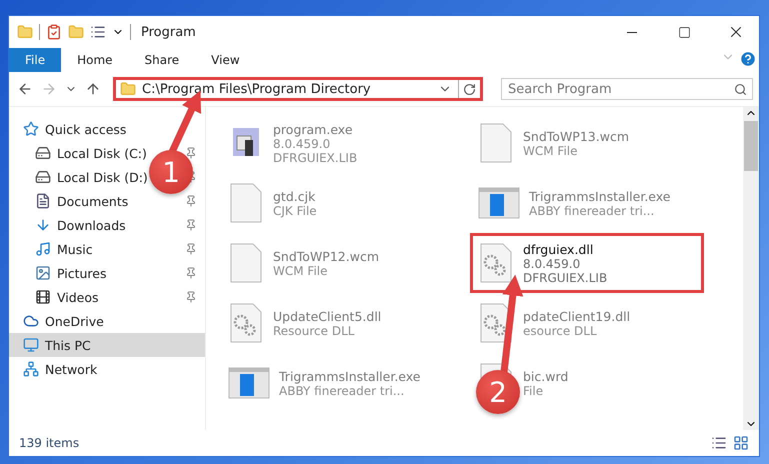  I want to click on properties-icon, so click(54, 32).